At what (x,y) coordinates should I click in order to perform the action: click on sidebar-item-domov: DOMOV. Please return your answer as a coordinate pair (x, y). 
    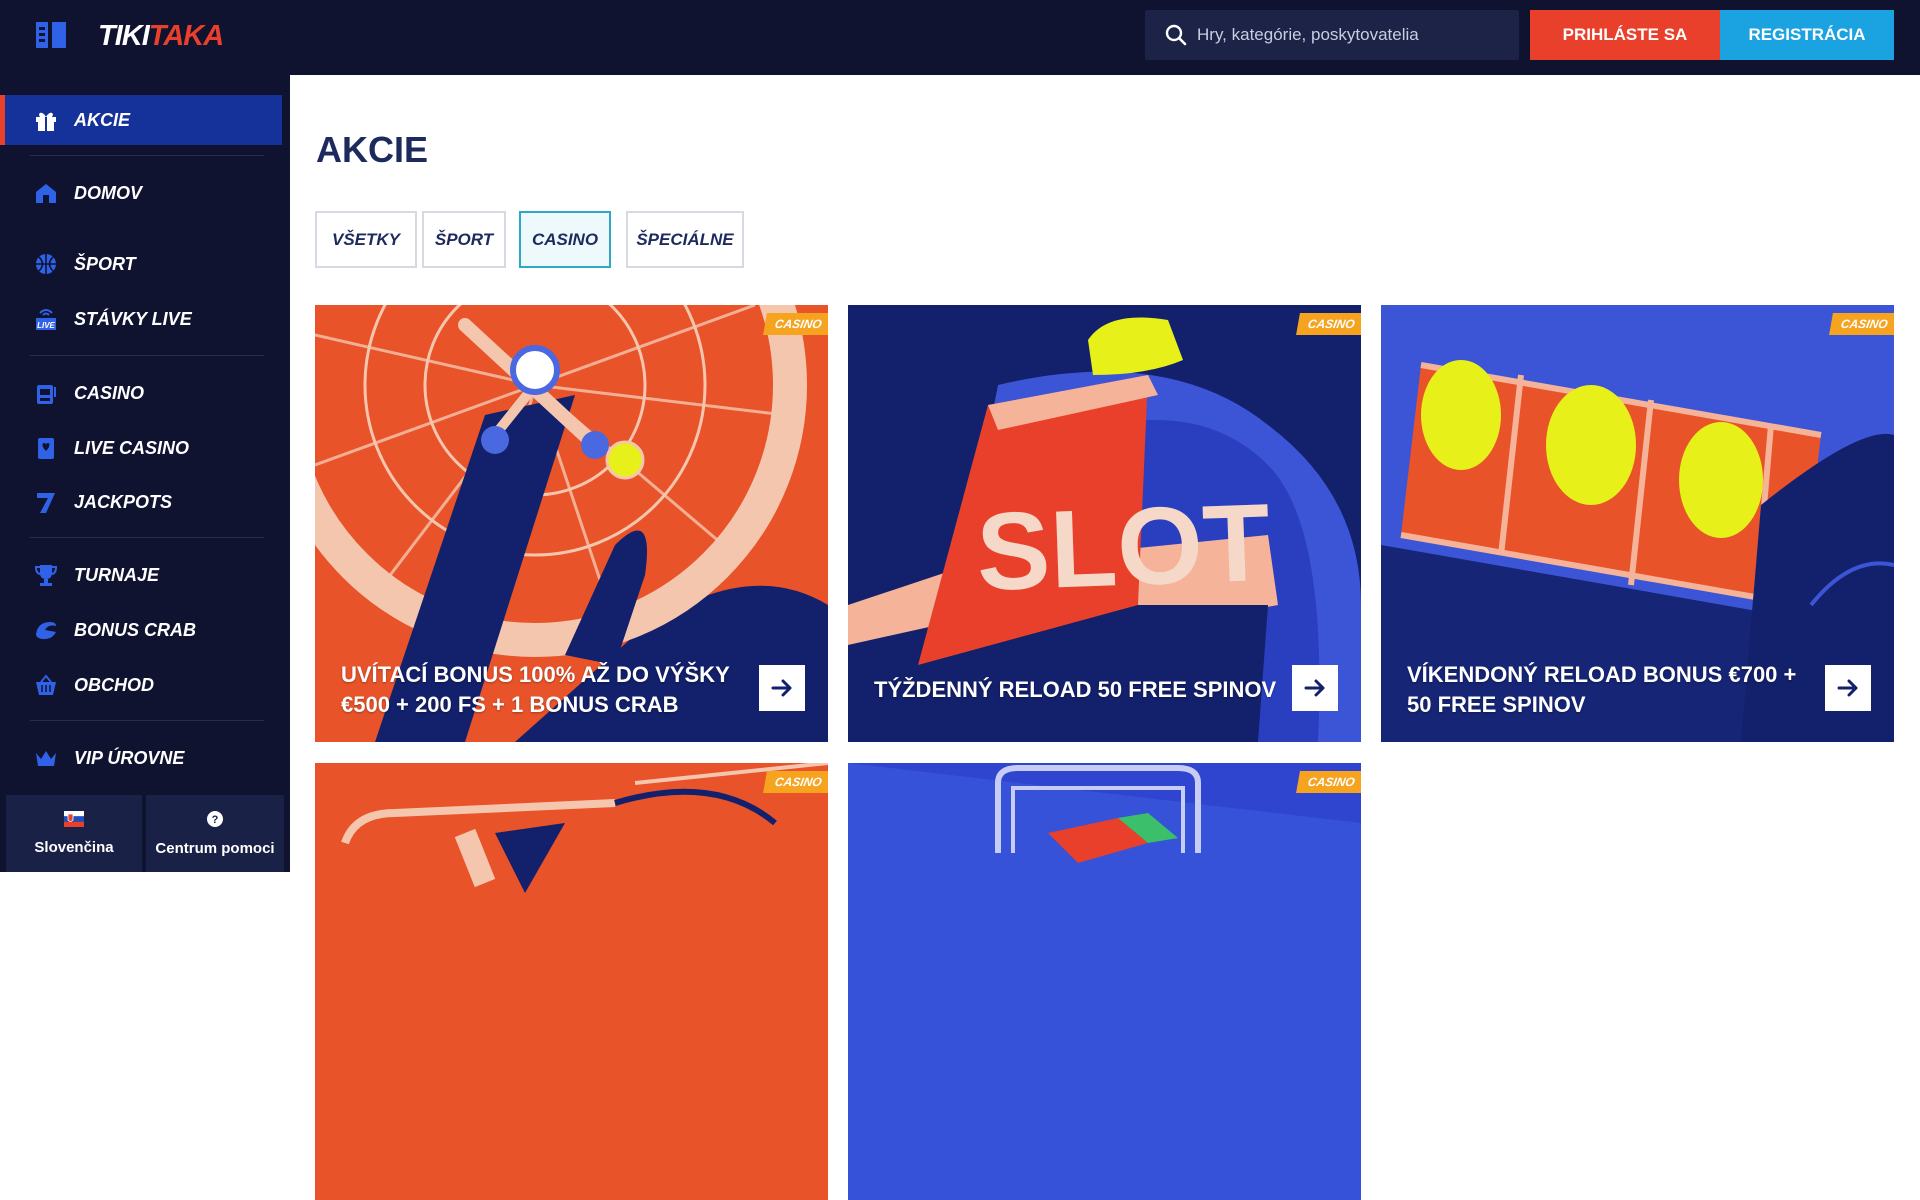
    Looking at the image, I should click on (141, 193).